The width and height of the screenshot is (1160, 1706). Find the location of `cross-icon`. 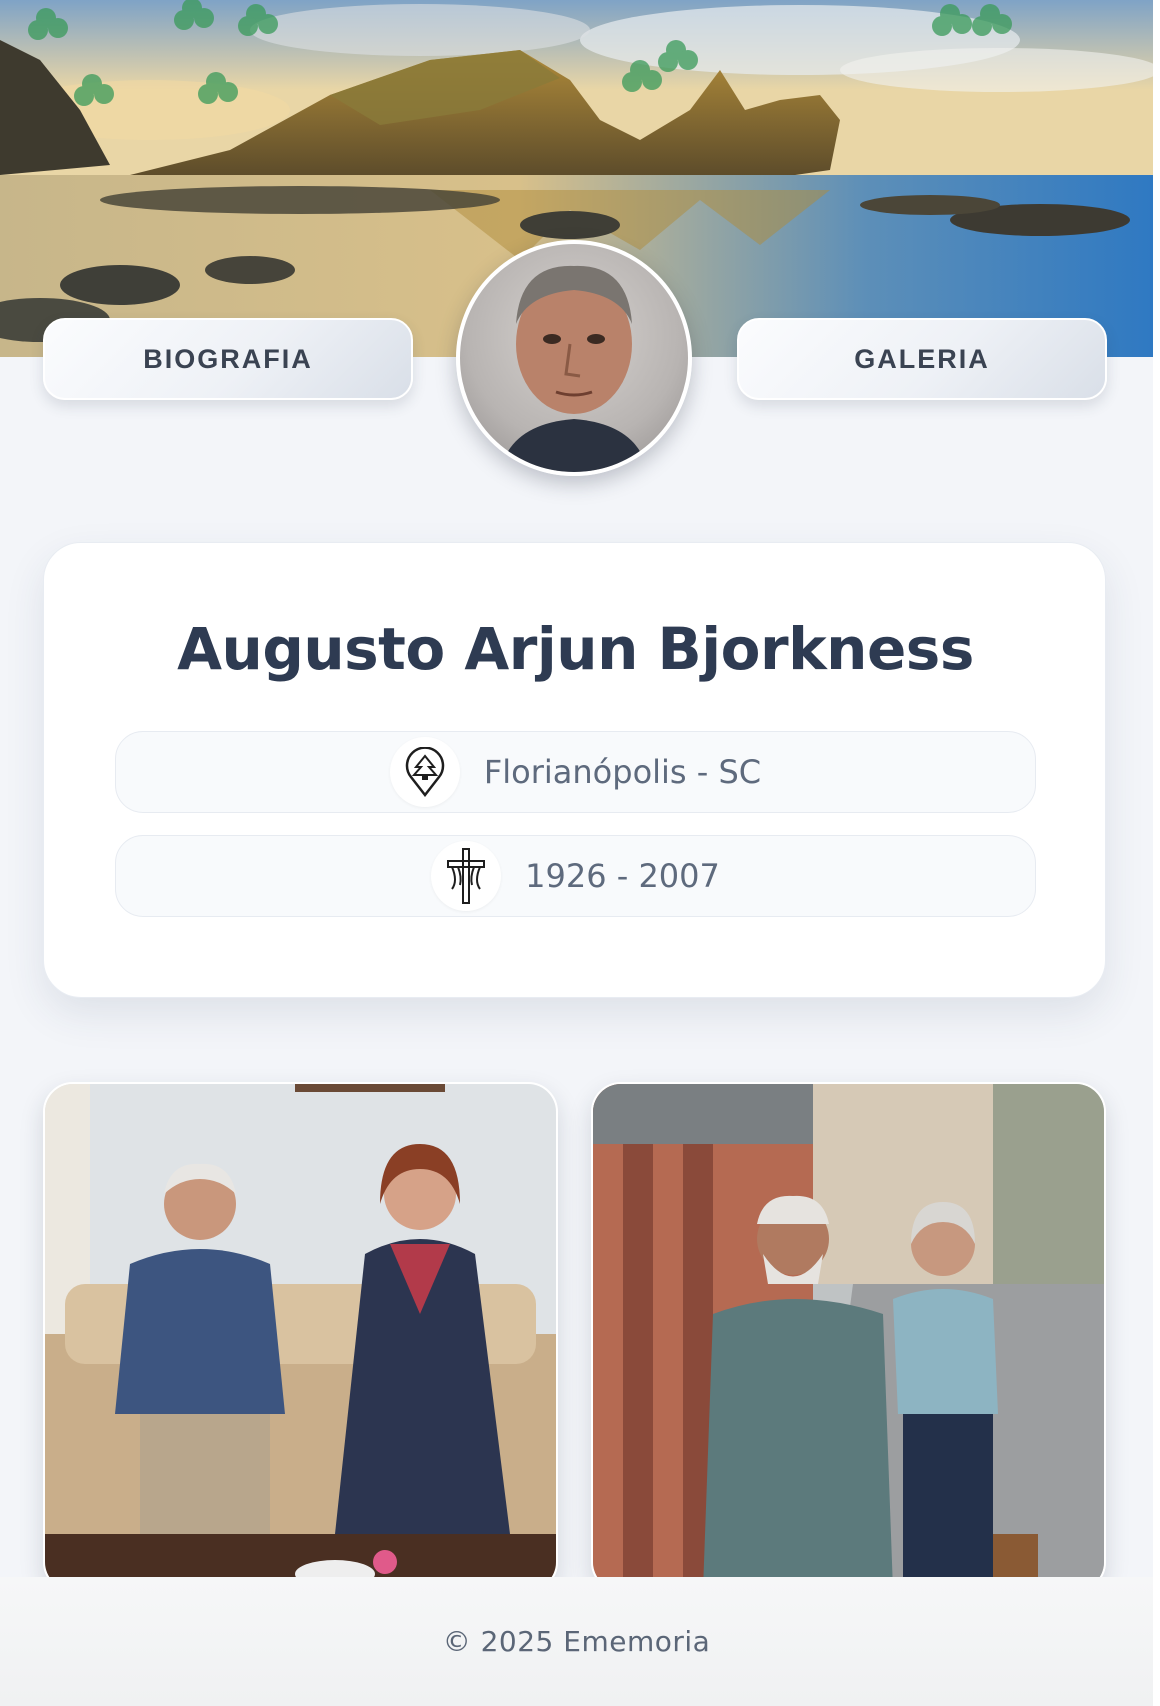

cross-icon is located at coordinates (466, 876).